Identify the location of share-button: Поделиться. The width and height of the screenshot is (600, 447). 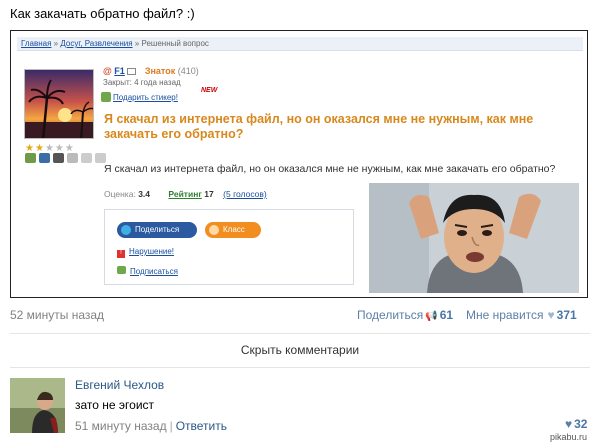
(157, 230).